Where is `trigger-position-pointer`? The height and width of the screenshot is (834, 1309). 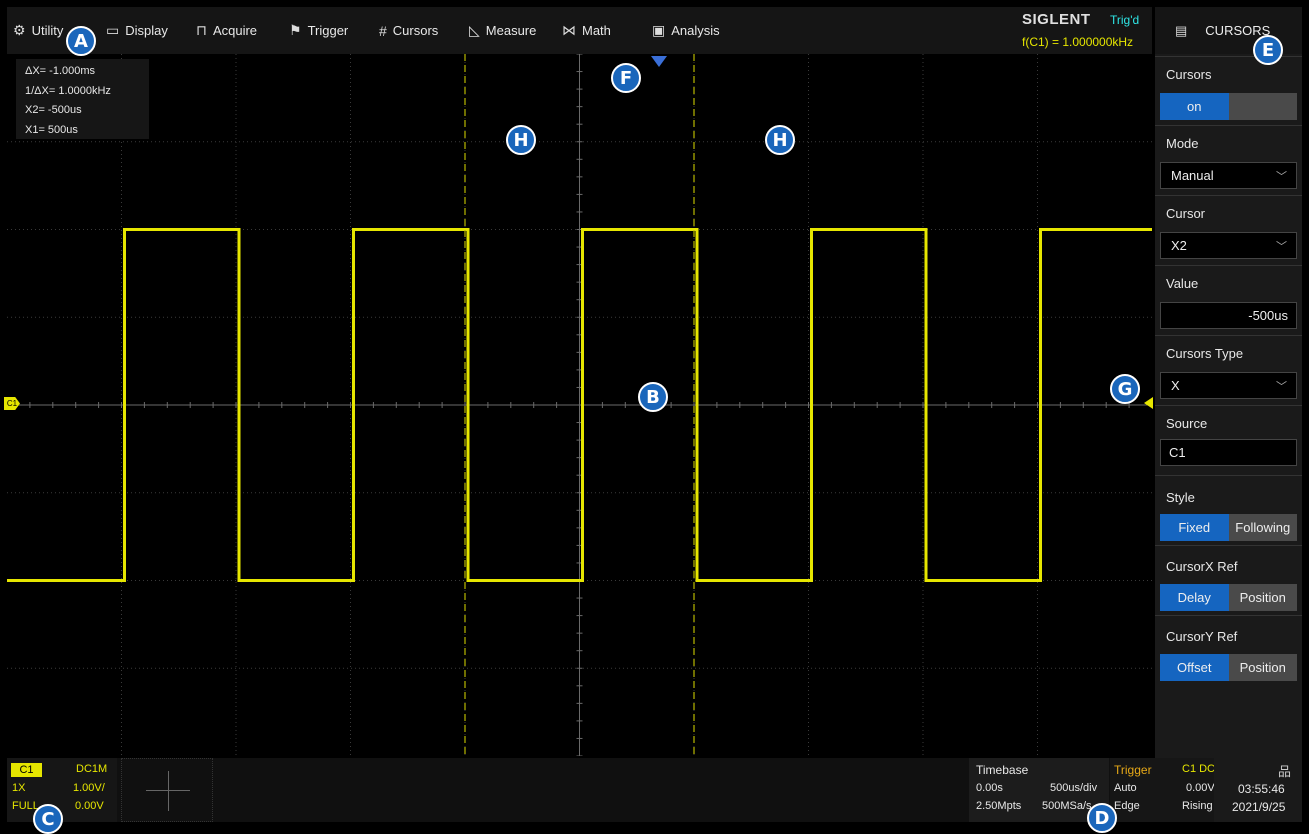
trigger-position-pointer is located at coordinates (659, 61).